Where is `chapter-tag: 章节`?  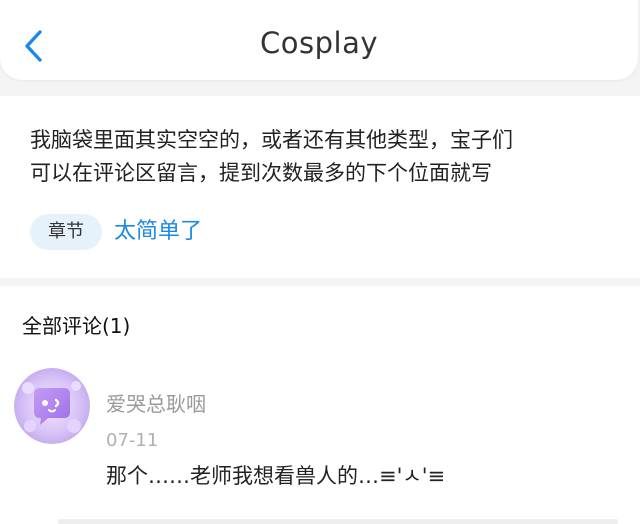 chapter-tag: 章节 is located at coordinates (66, 232).